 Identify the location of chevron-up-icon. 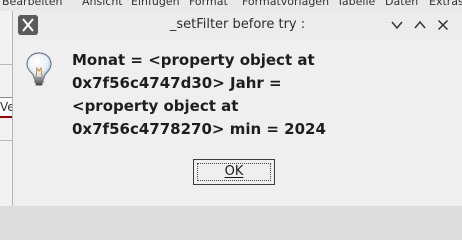
(420, 24).